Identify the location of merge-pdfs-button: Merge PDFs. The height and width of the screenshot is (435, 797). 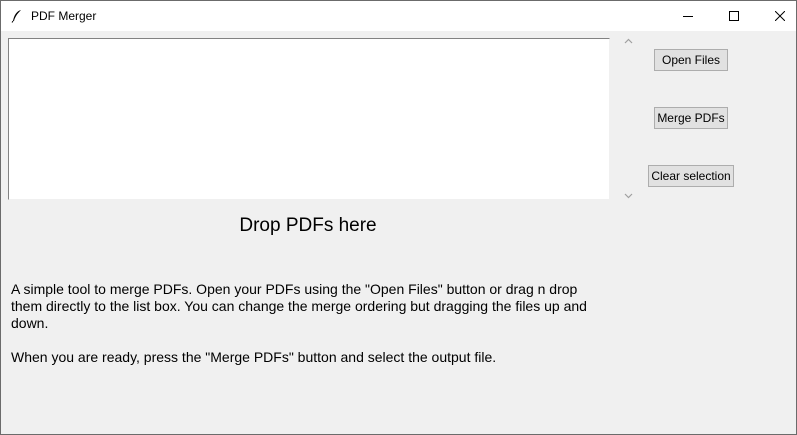
(691, 118).